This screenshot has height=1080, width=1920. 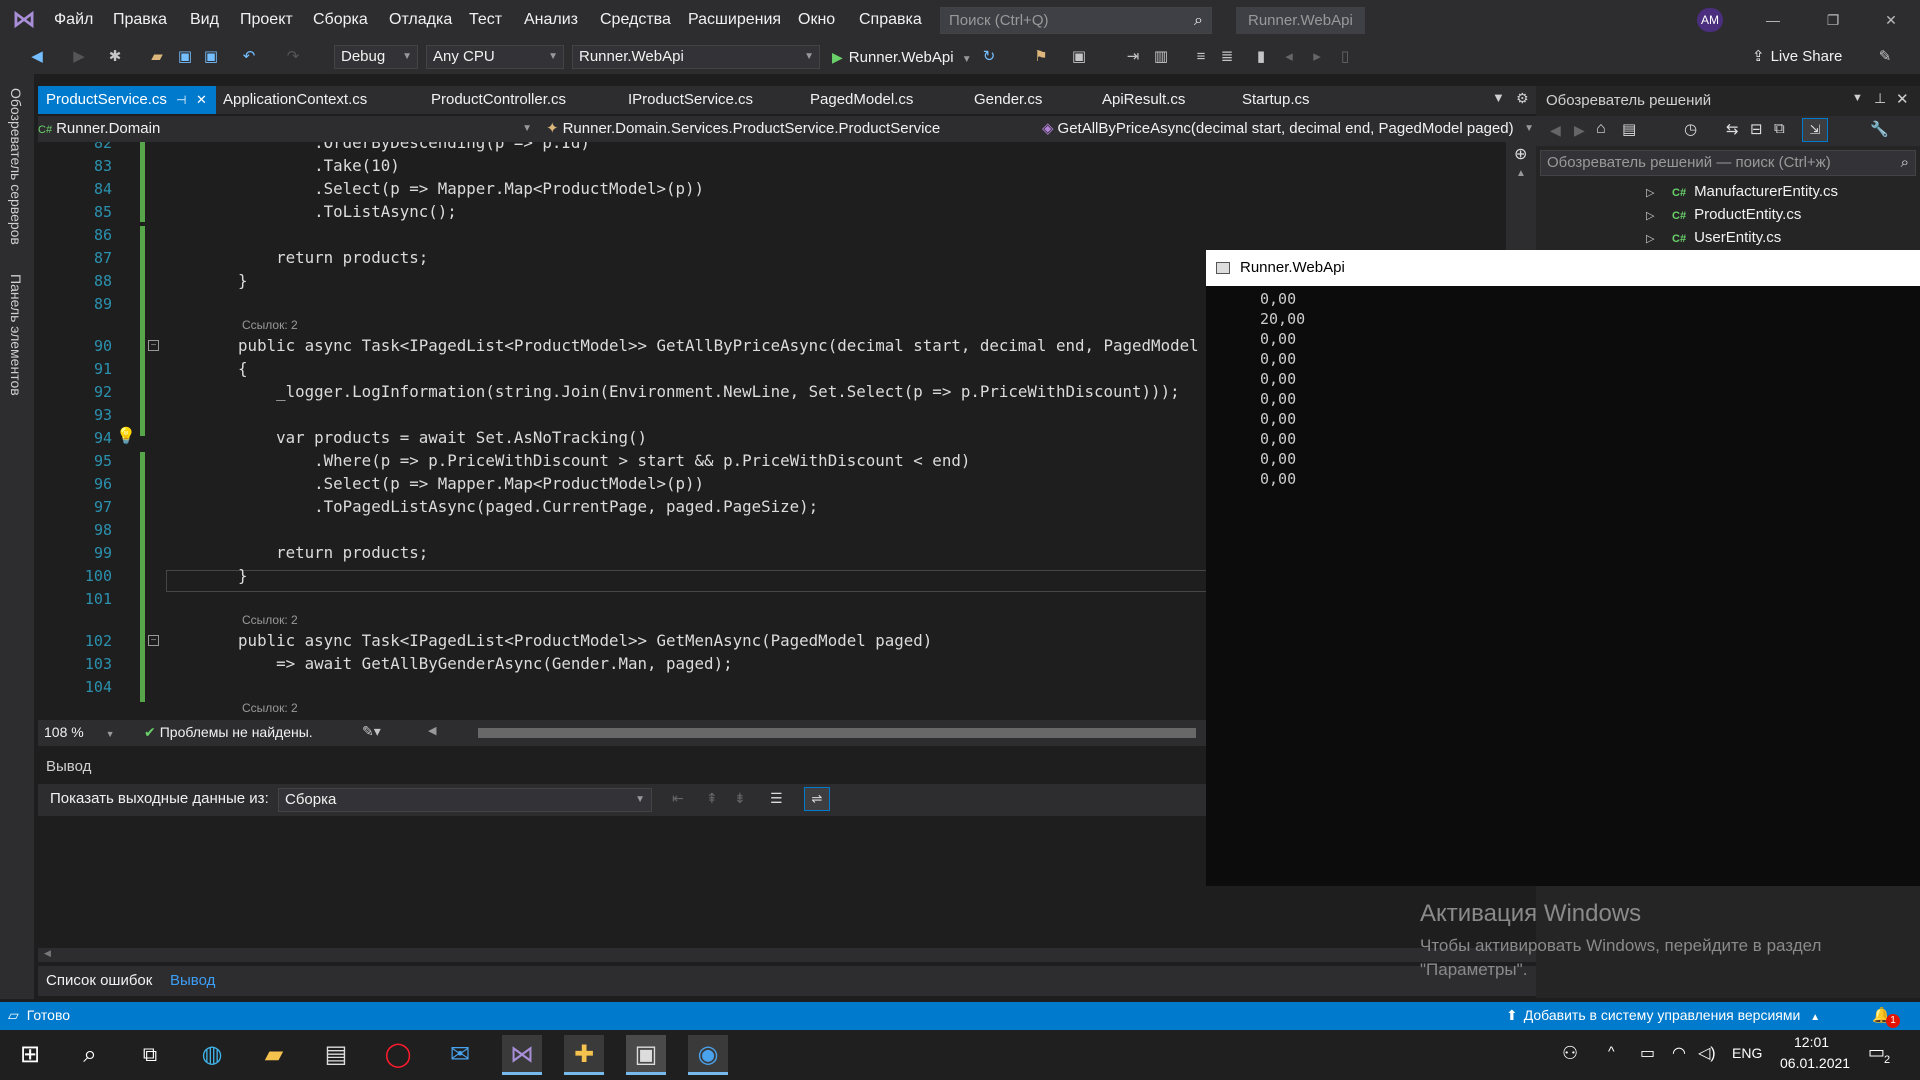 What do you see at coordinates (204, 20) in the screenshot?
I see `menu-view: Вид` at bounding box center [204, 20].